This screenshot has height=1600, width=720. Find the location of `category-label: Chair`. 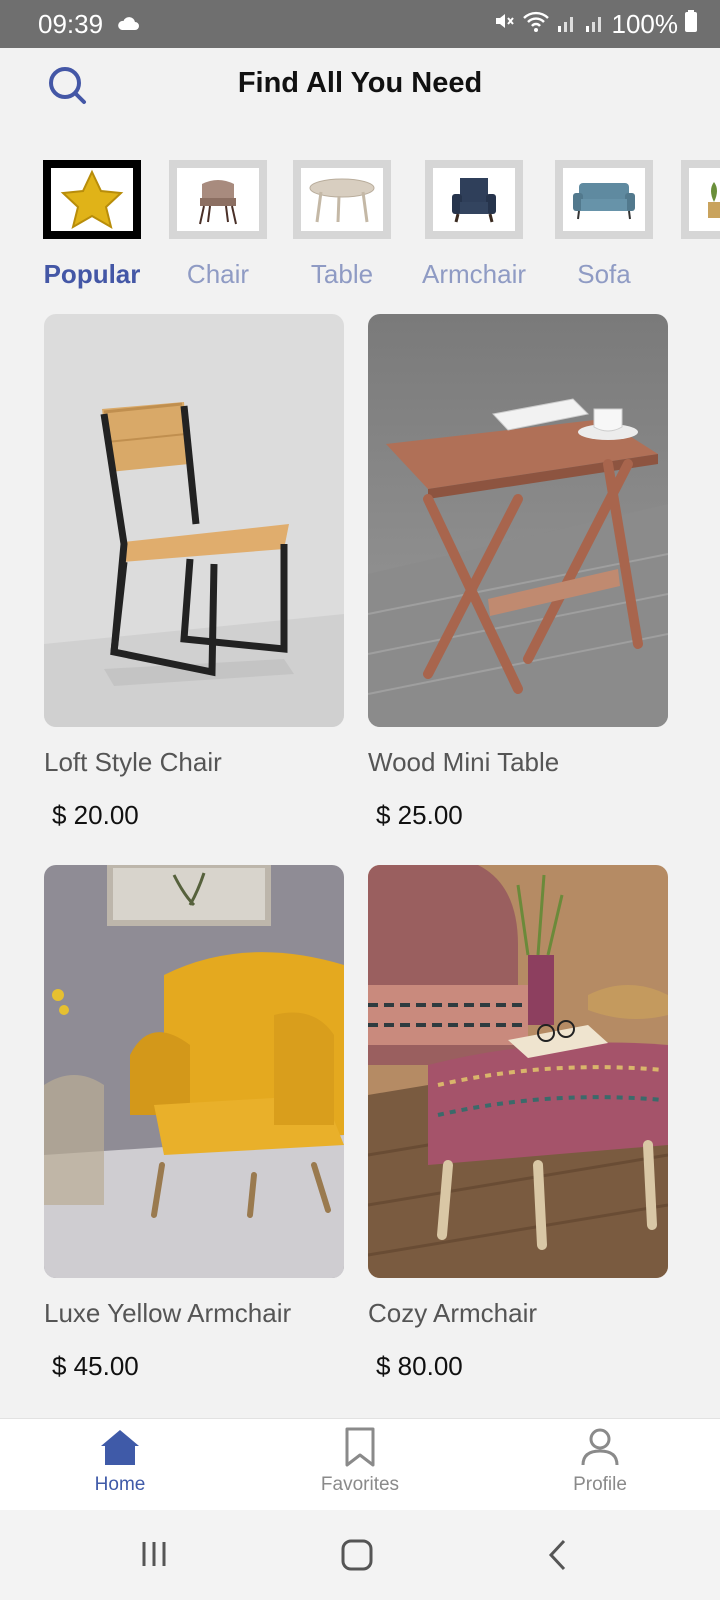

category-label: Chair is located at coordinates (218, 274).